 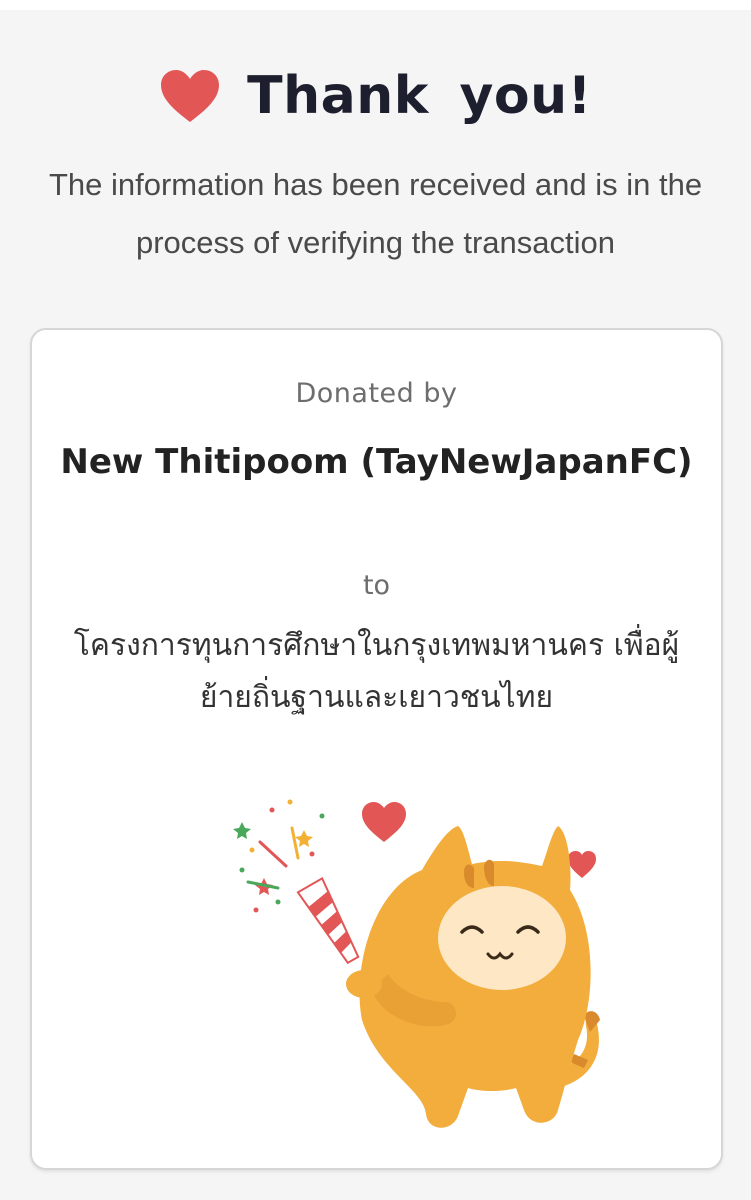 I want to click on to-label: to, so click(x=376, y=585).